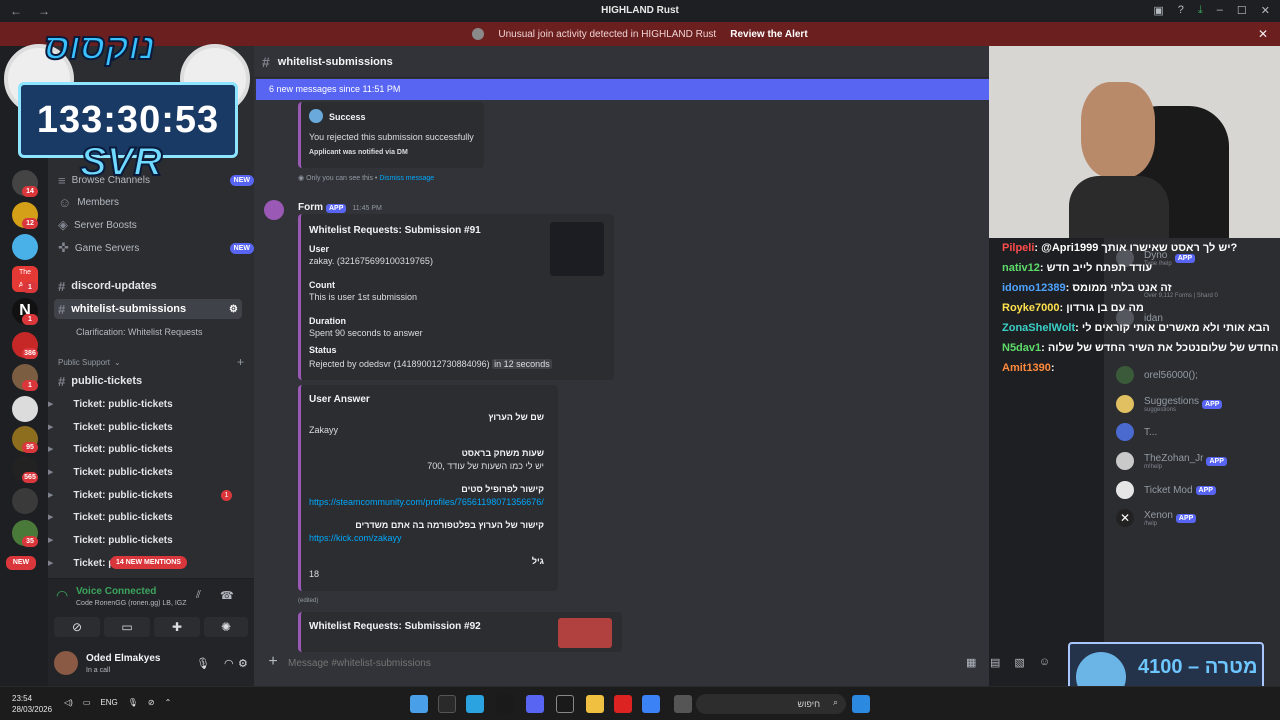 The width and height of the screenshot is (1280, 720). I want to click on windows-start-icon, so click(861, 704).